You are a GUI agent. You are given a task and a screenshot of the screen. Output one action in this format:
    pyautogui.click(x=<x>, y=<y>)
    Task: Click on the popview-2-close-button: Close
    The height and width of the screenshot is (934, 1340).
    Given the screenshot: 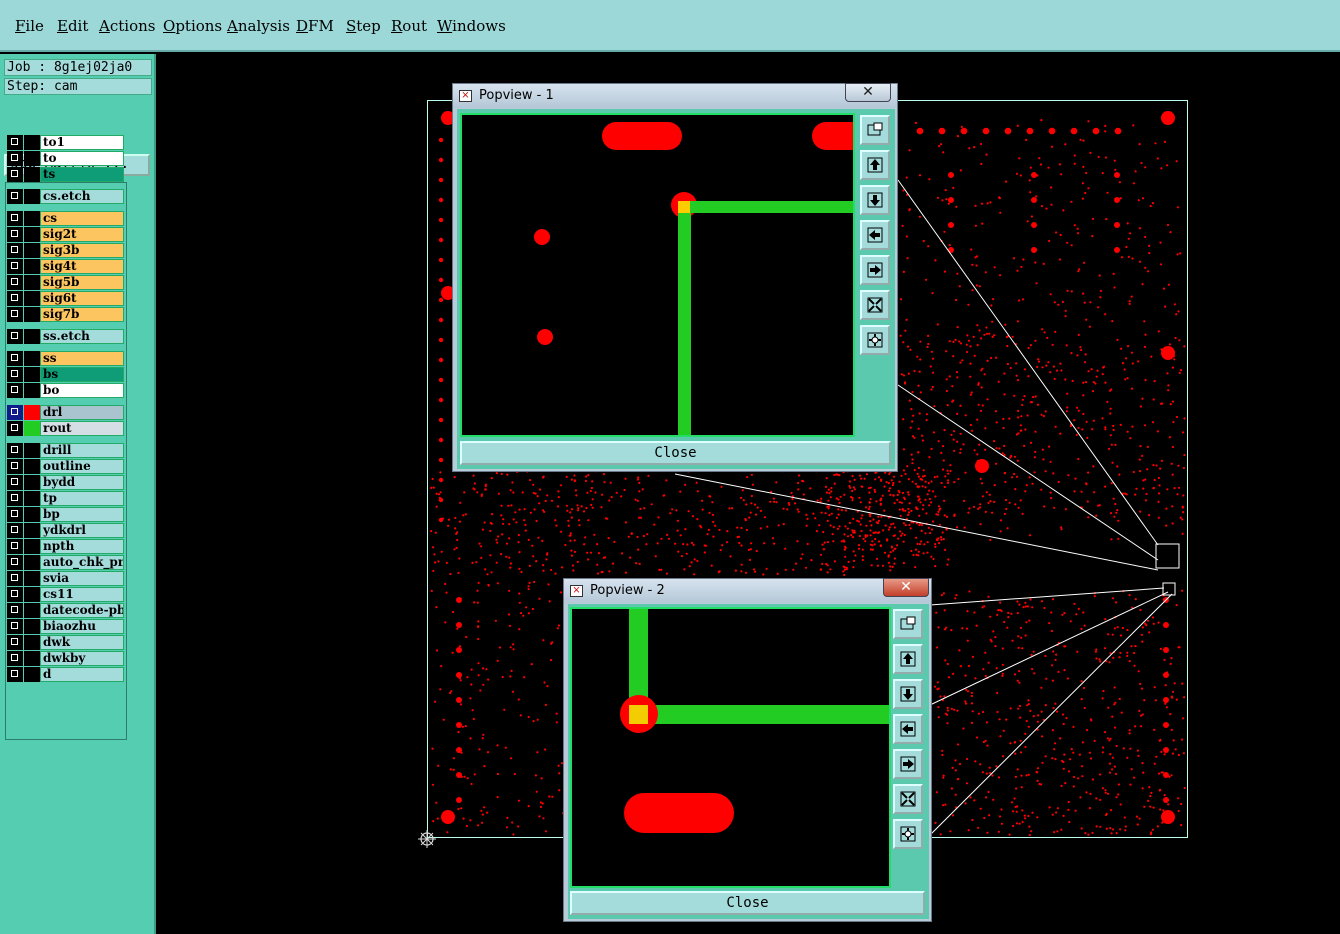 What is the action you would take?
    pyautogui.click(x=747, y=903)
    